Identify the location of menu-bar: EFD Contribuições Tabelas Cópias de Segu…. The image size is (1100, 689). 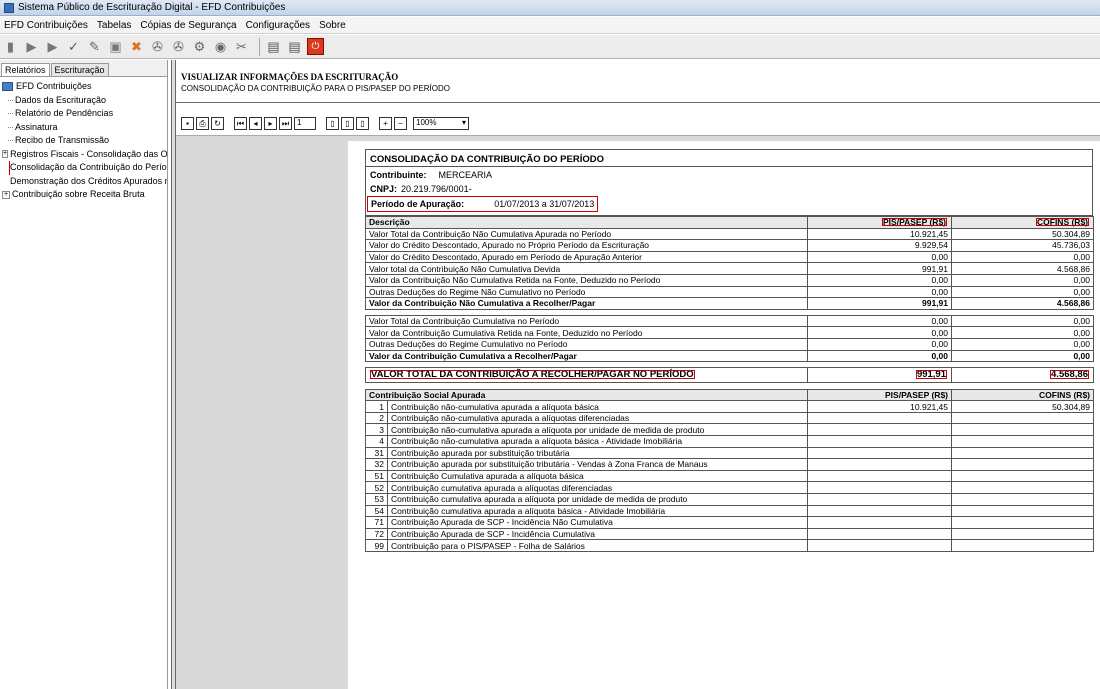
(550, 25).